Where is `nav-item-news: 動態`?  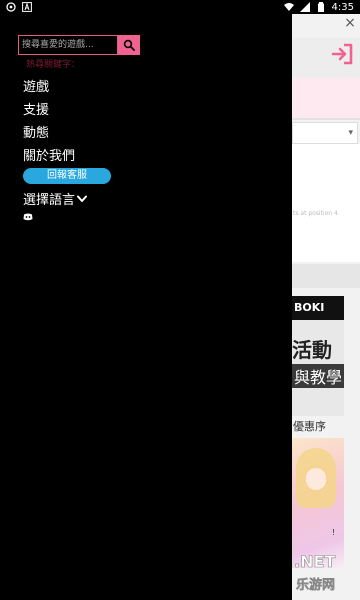
nav-item-news: 動態 is located at coordinates (36, 131).